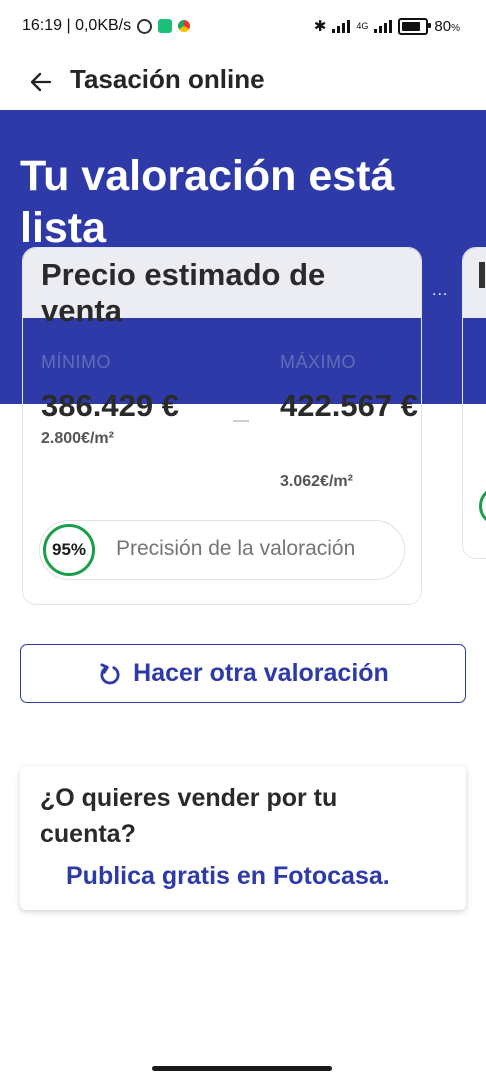  I want to click on precision-pill: 95% Precisión de la valoración, so click(222, 550).